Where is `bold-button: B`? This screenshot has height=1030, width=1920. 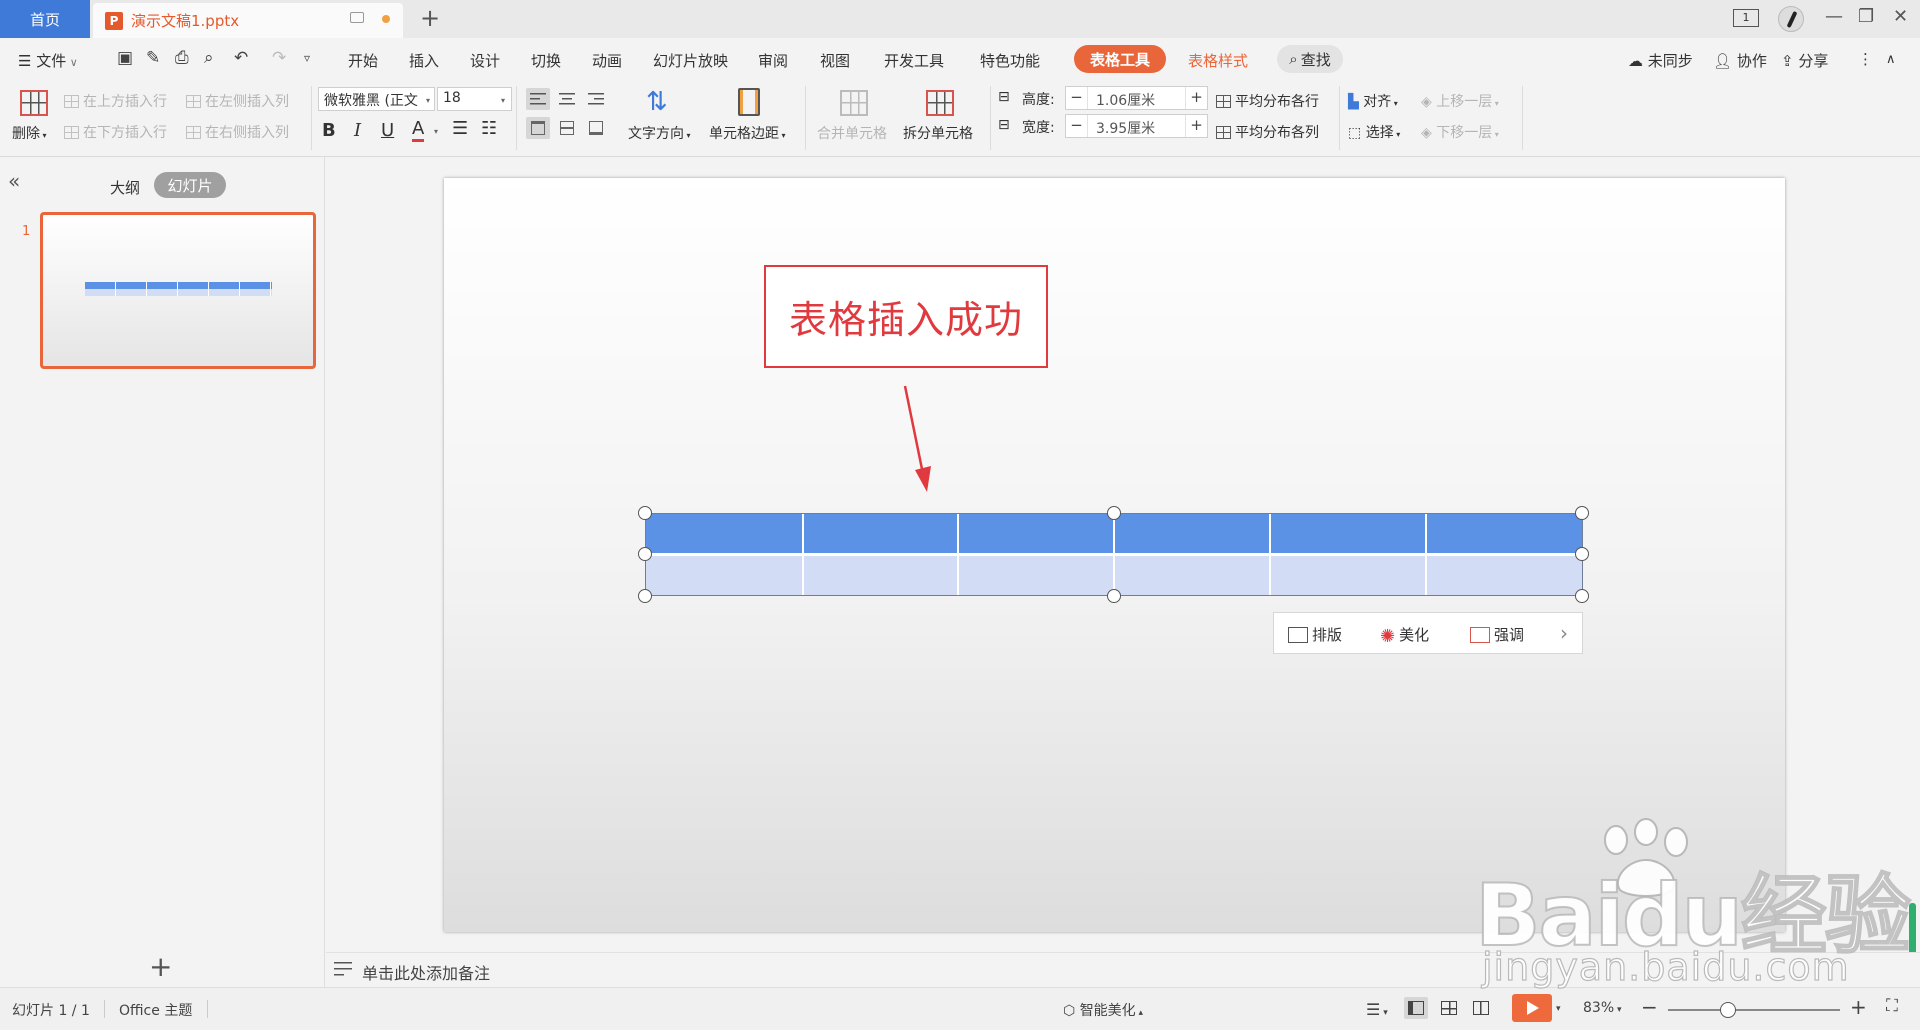 bold-button: B is located at coordinates (329, 130).